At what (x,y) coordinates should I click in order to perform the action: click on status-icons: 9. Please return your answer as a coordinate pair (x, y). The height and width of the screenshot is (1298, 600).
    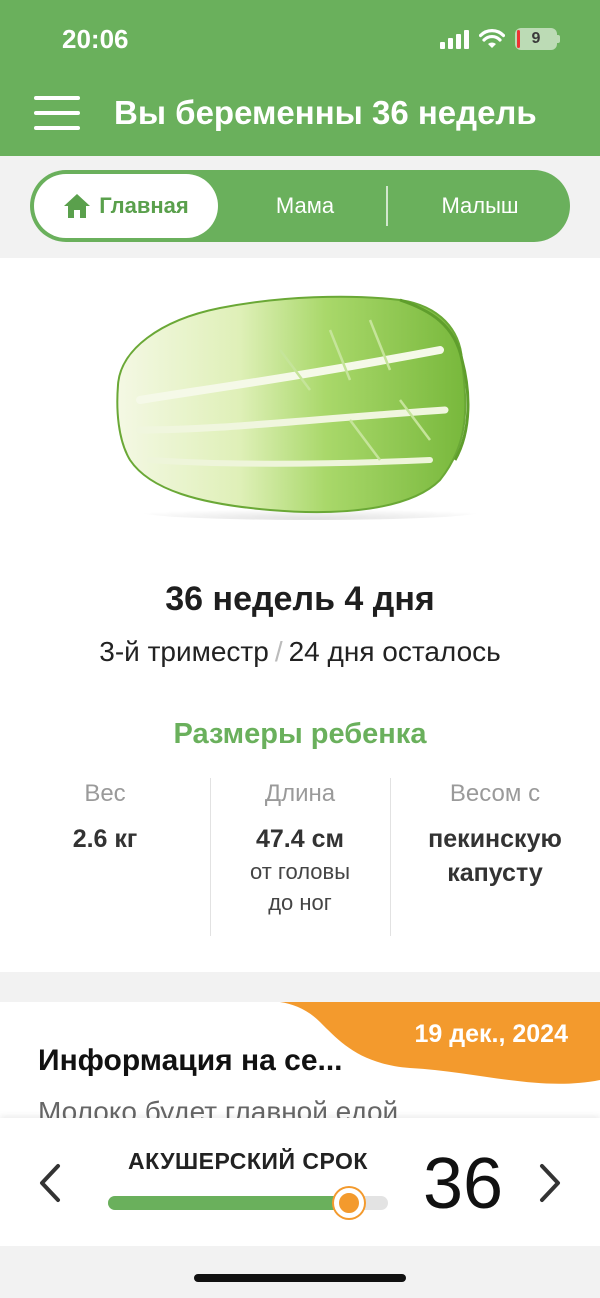
    Looking at the image, I should click on (500, 39).